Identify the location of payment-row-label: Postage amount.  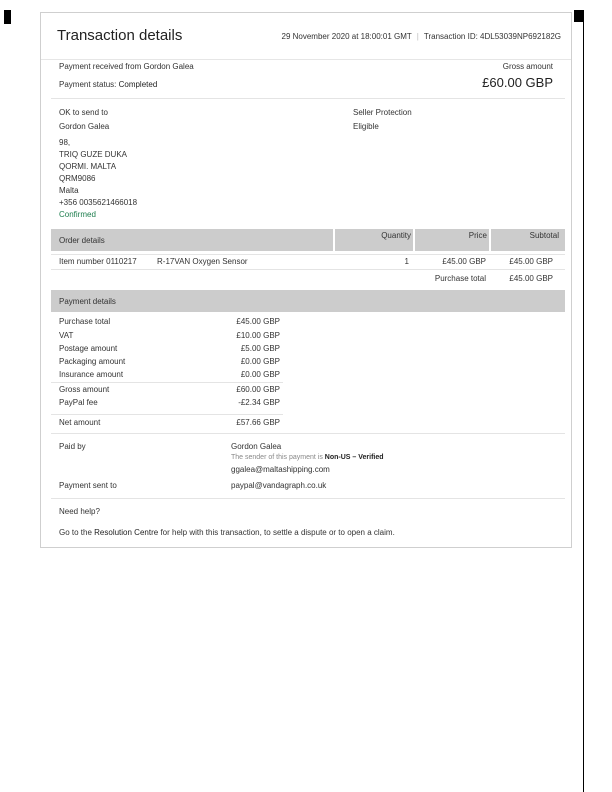
(88, 348).